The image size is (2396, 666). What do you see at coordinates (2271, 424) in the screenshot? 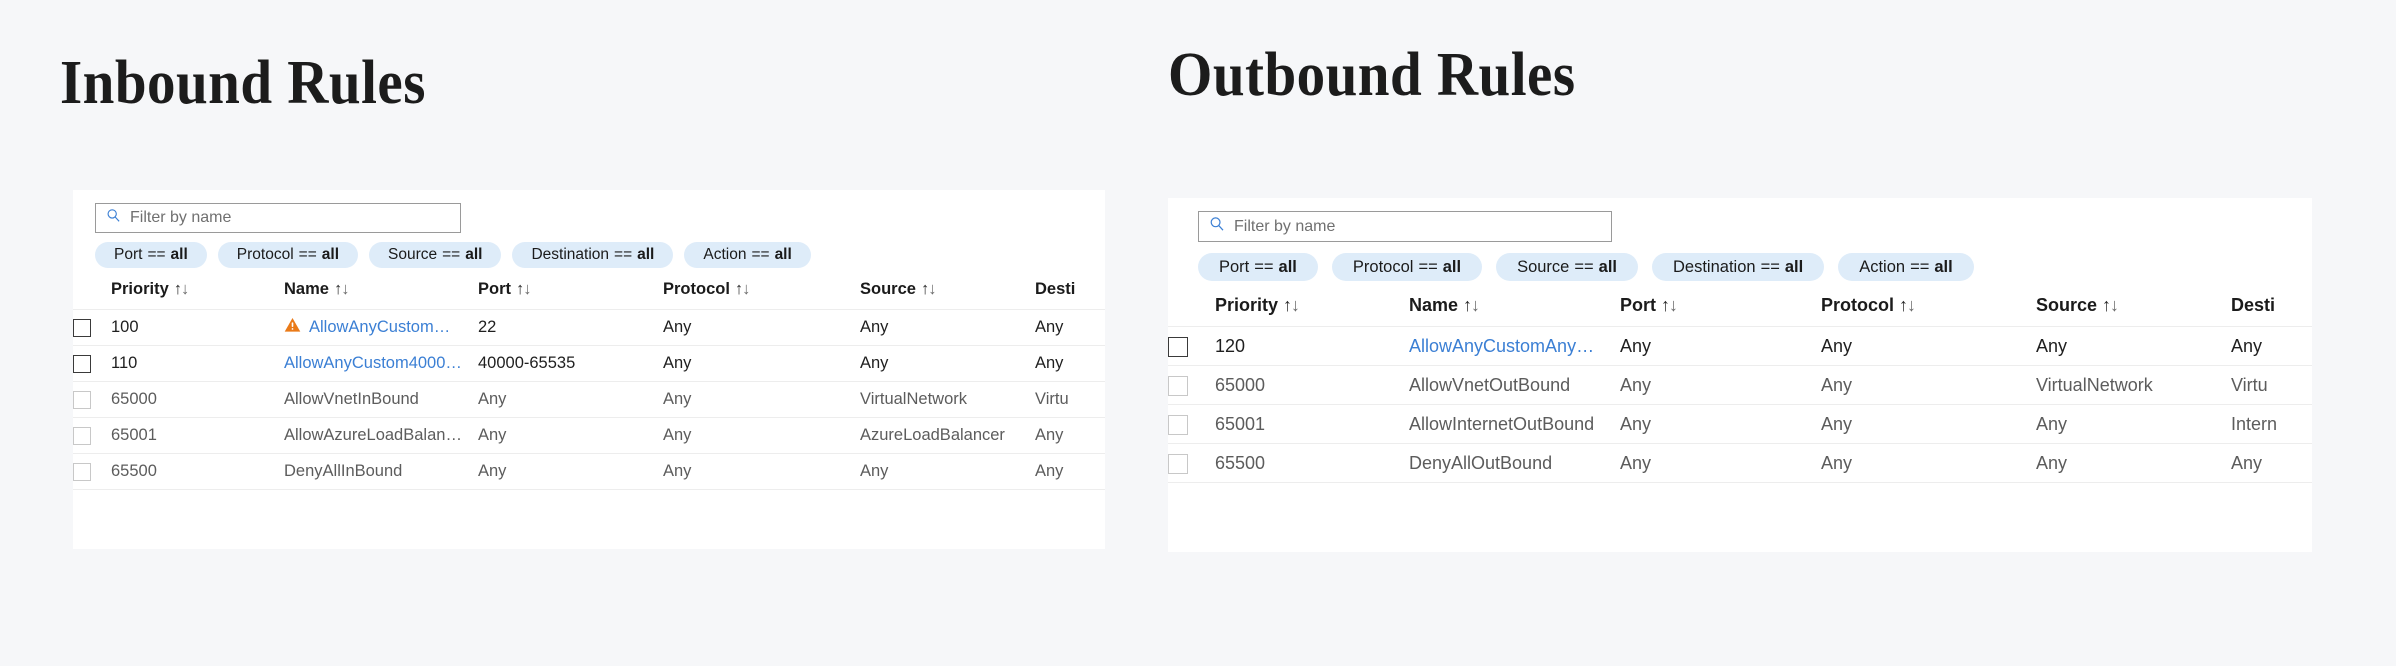
I see `cell-destination: Intern` at bounding box center [2271, 424].